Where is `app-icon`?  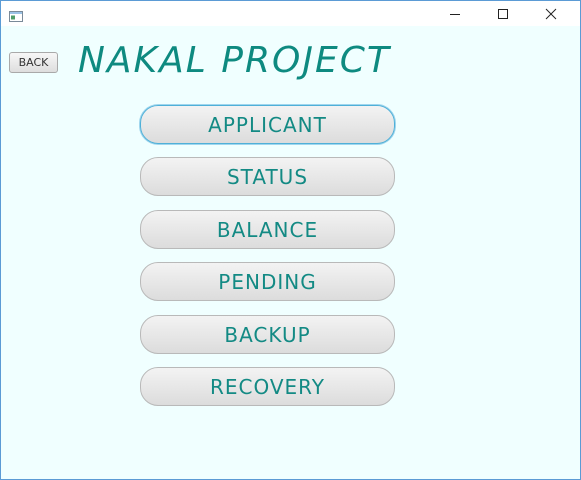 app-icon is located at coordinates (16, 14).